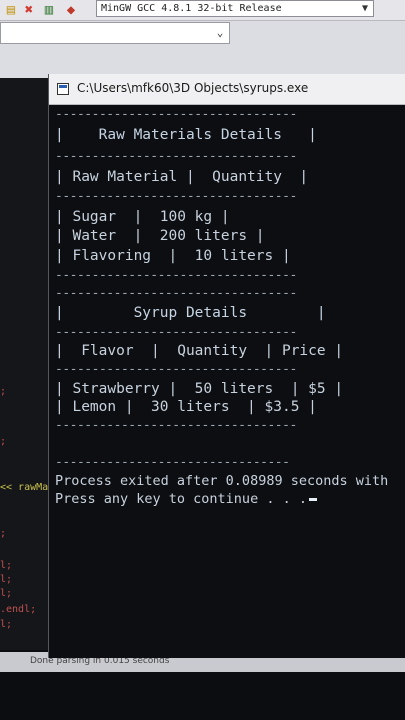 The width and height of the screenshot is (405, 720). Describe the element at coordinates (115, 33) in the screenshot. I see `scope-select` at that location.